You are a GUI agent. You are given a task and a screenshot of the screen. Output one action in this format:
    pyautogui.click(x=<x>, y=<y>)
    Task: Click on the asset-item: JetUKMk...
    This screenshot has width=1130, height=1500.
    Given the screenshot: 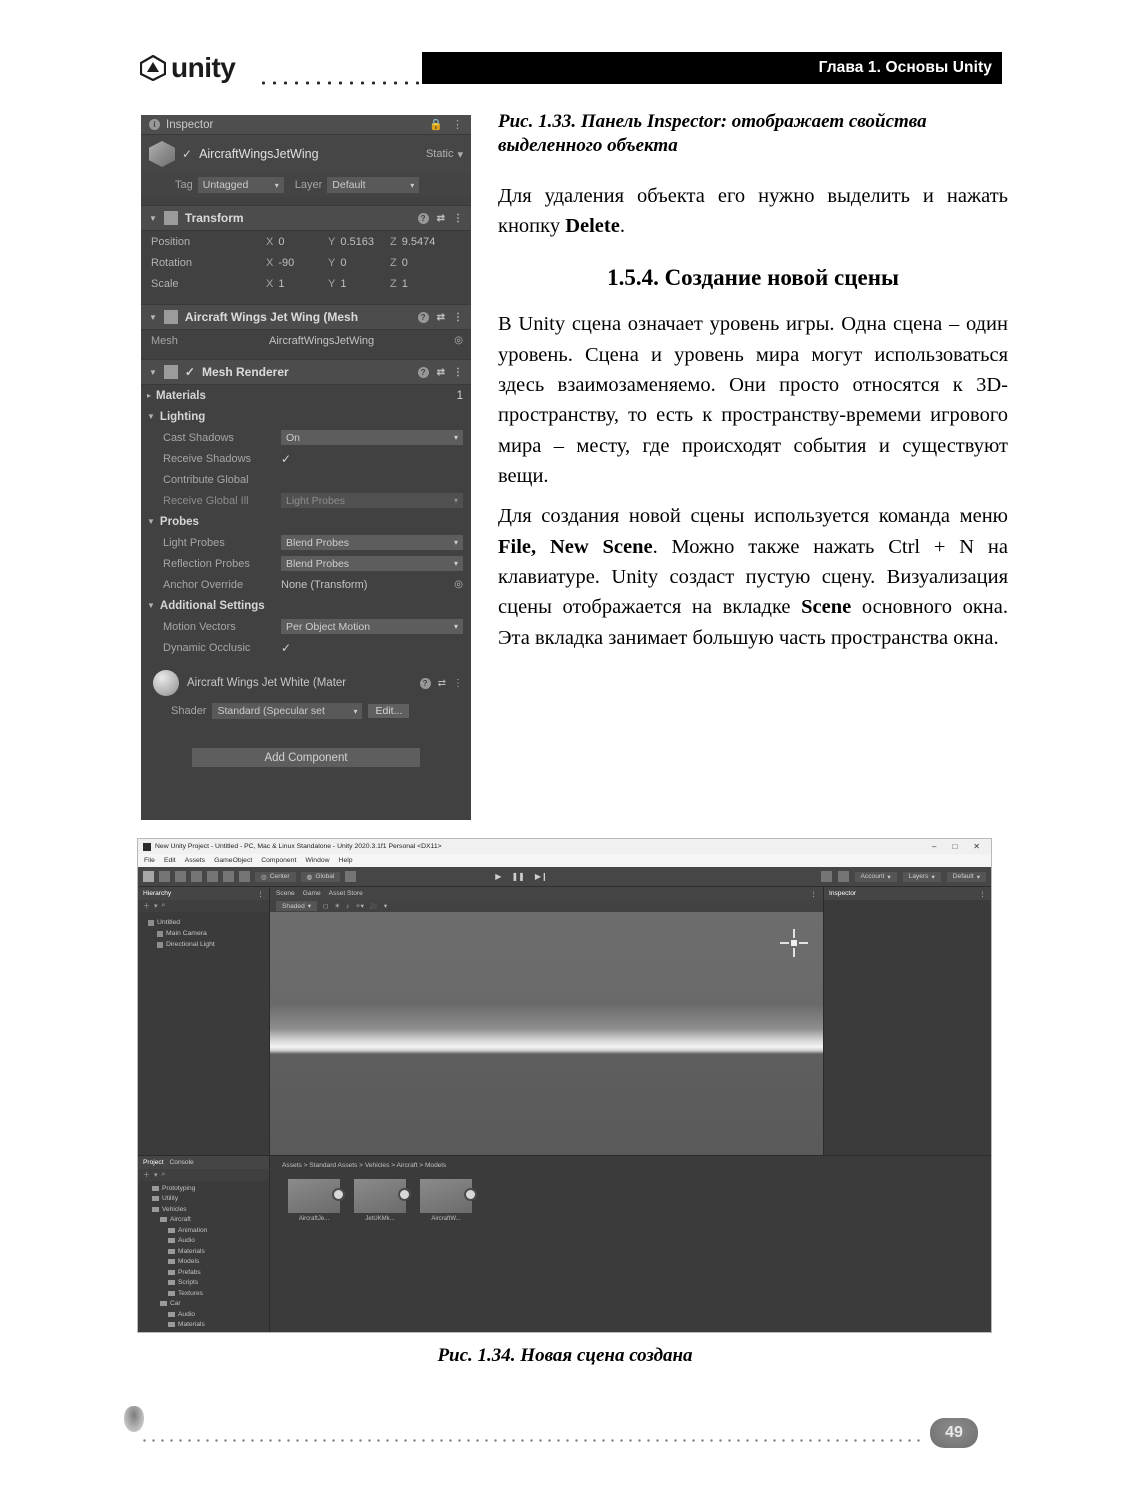 What is the action you would take?
    pyautogui.click(x=382, y=1200)
    